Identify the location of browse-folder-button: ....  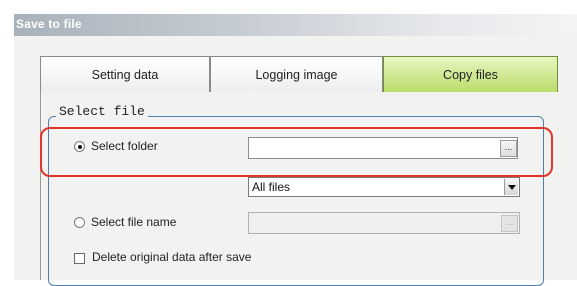
(508, 148).